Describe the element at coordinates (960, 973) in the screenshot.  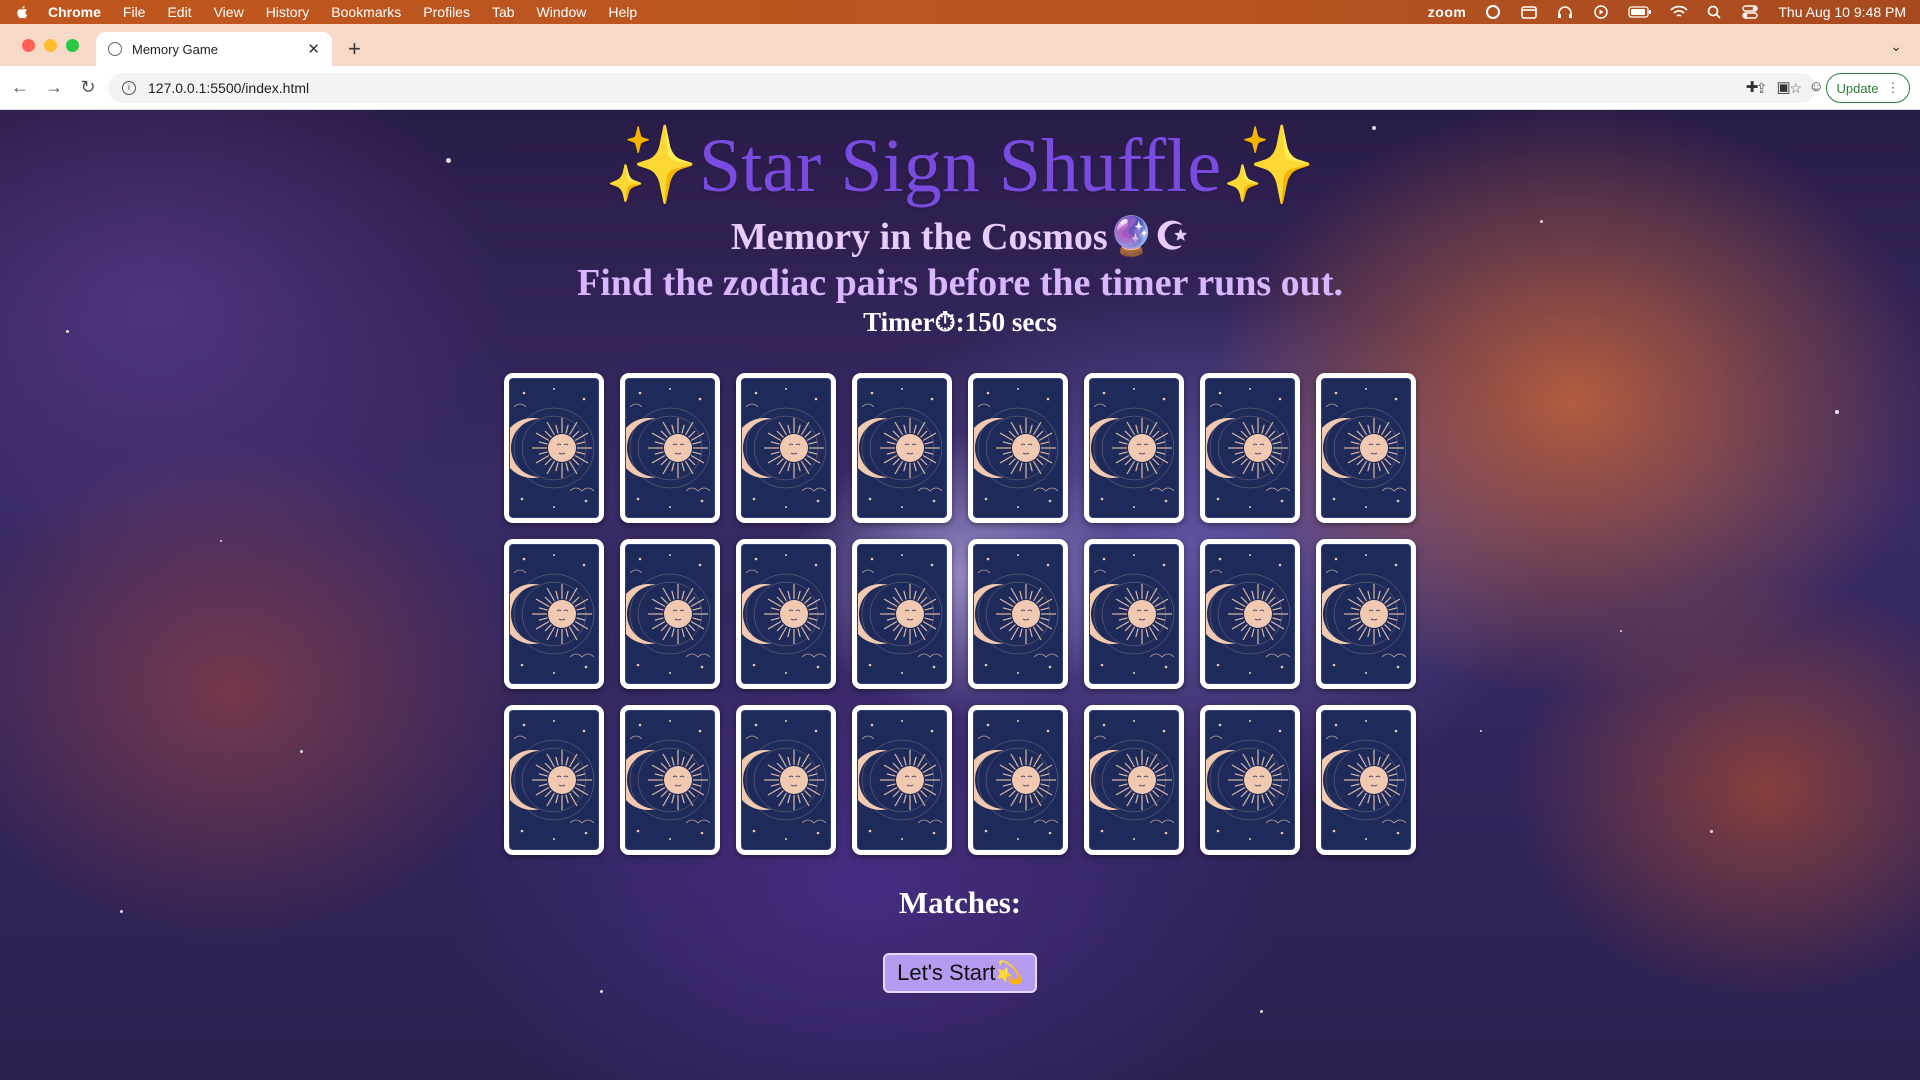
I see `start-game-button: Let's Start💫` at that location.